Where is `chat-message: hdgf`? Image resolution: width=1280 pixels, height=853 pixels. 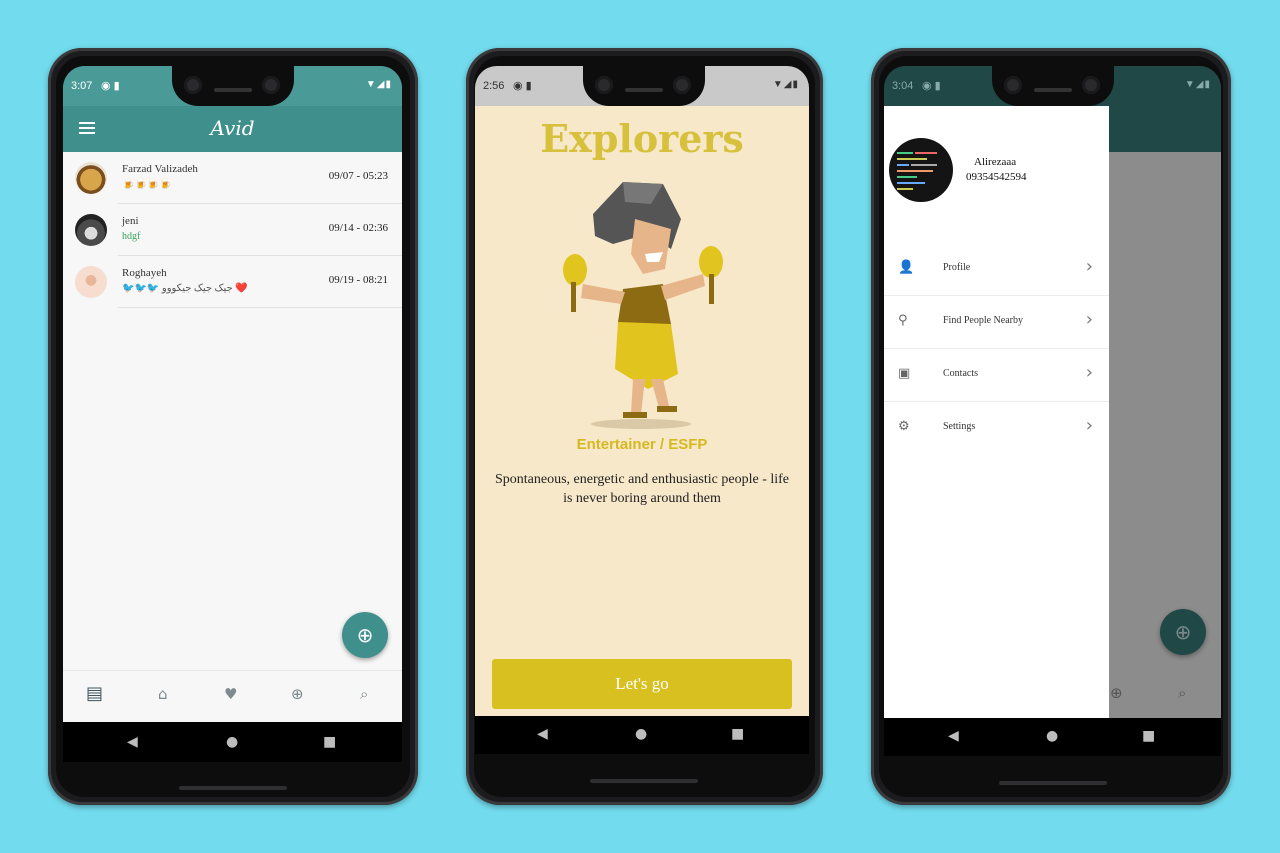 chat-message: hdgf is located at coordinates (131, 236).